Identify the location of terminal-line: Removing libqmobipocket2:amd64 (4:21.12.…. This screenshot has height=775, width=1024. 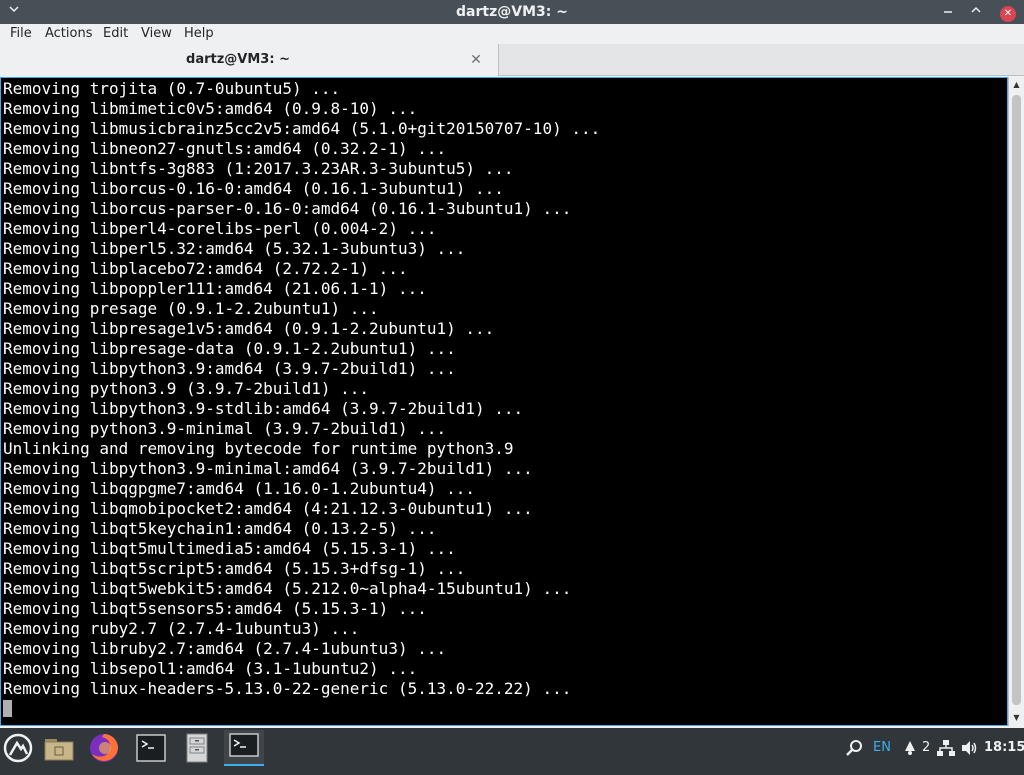
(268, 508).